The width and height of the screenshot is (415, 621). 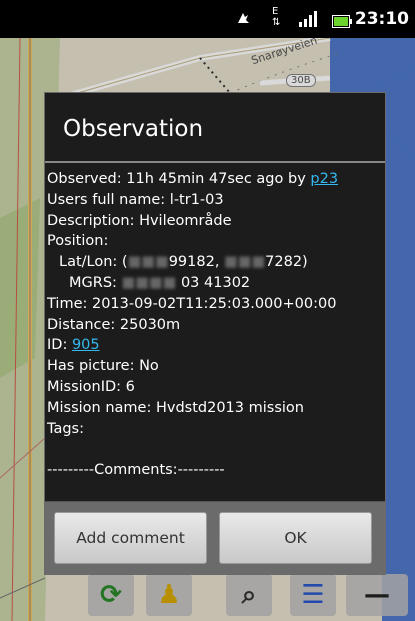 I want to click on description: Description: Hvileområde, so click(x=139, y=220).